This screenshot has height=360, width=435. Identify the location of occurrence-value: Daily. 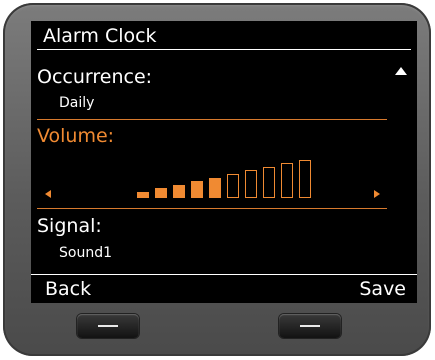
(76, 103).